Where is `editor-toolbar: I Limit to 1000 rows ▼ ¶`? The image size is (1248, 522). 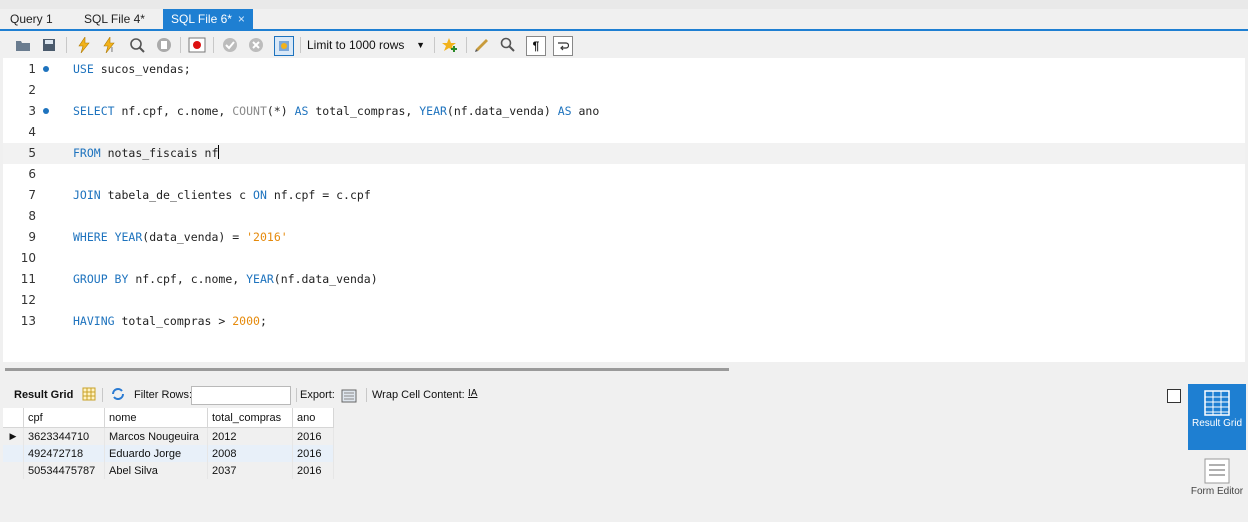
editor-toolbar: I Limit to 1000 rows ▼ ¶ is located at coordinates (624, 45).